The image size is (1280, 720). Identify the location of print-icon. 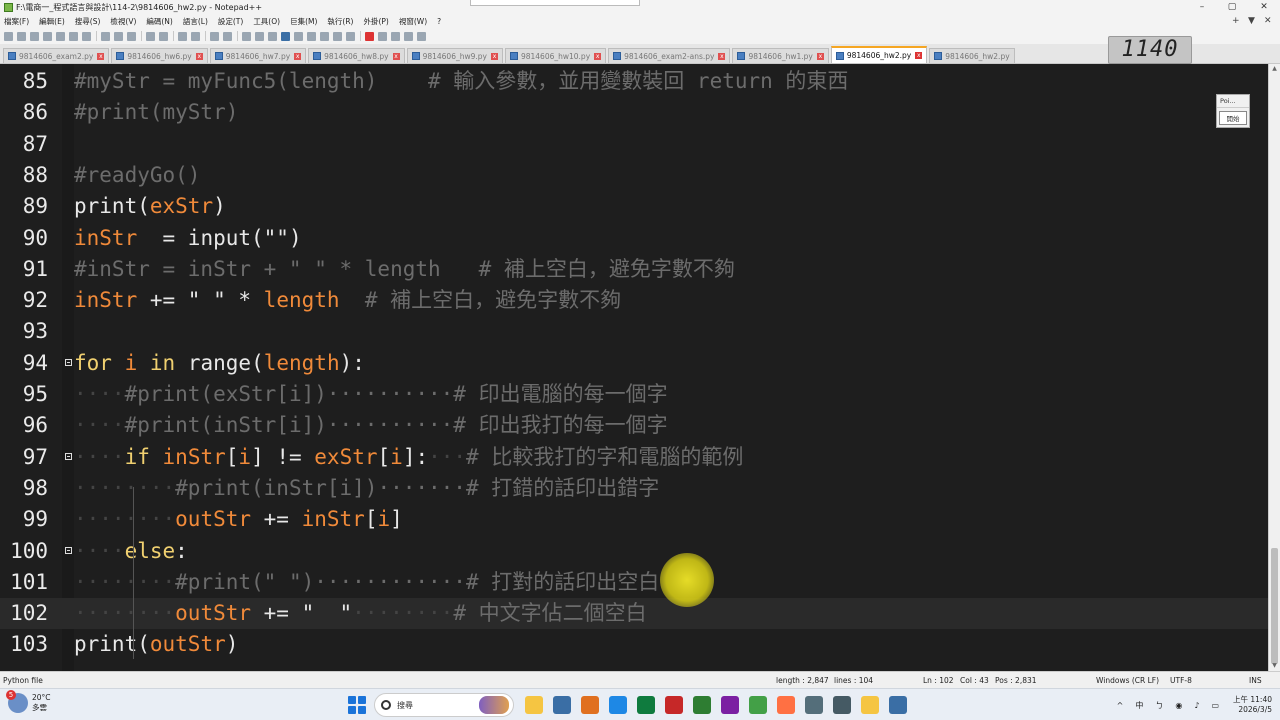
(86, 36).